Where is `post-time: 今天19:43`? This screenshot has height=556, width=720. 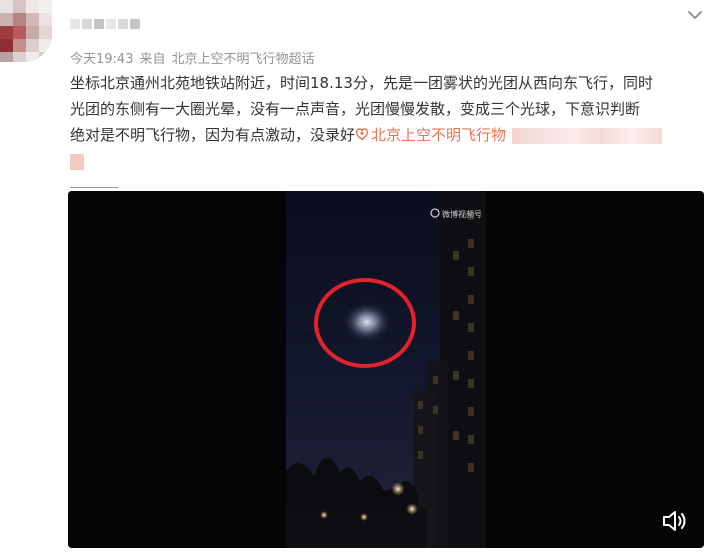 post-time: 今天19:43 is located at coordinates (101, 59).